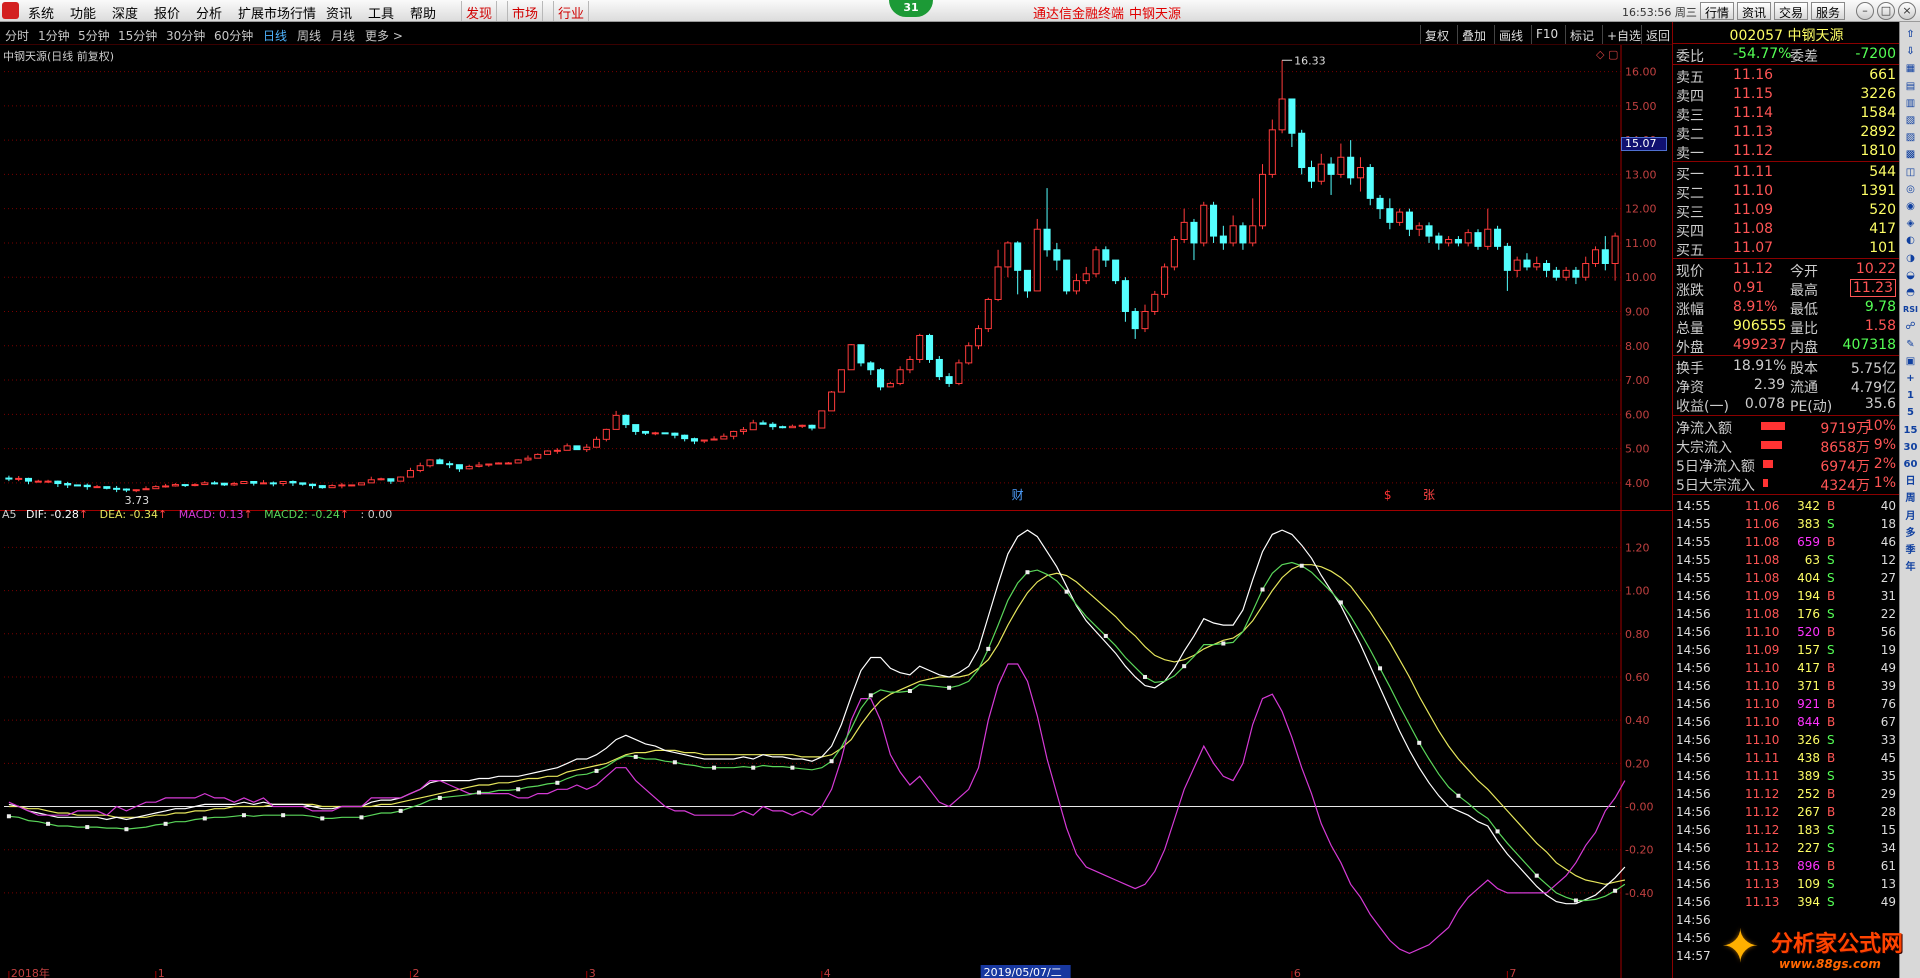  I want to click on minimize-icon: –, so click(1865, 11).